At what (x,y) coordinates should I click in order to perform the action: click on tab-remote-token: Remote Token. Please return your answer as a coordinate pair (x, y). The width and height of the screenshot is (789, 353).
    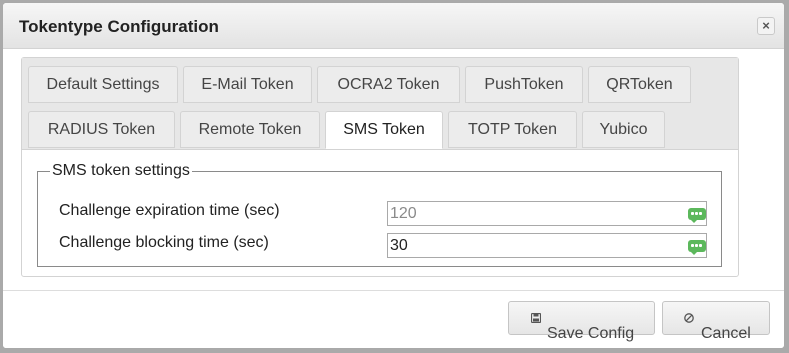
    Looking at the image, I should click on (250, 129).